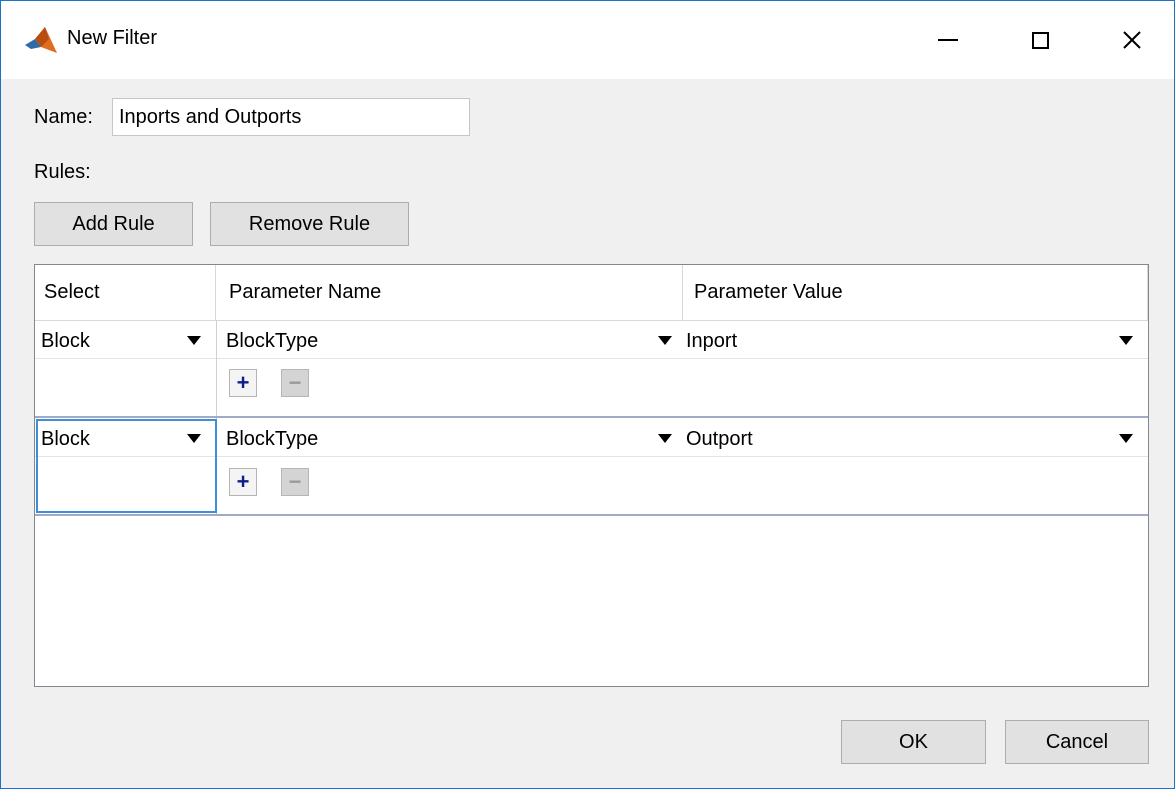  Describe the element at coordinates (63, 117) in the screenshot. I see `name-label: Name:` at that location.